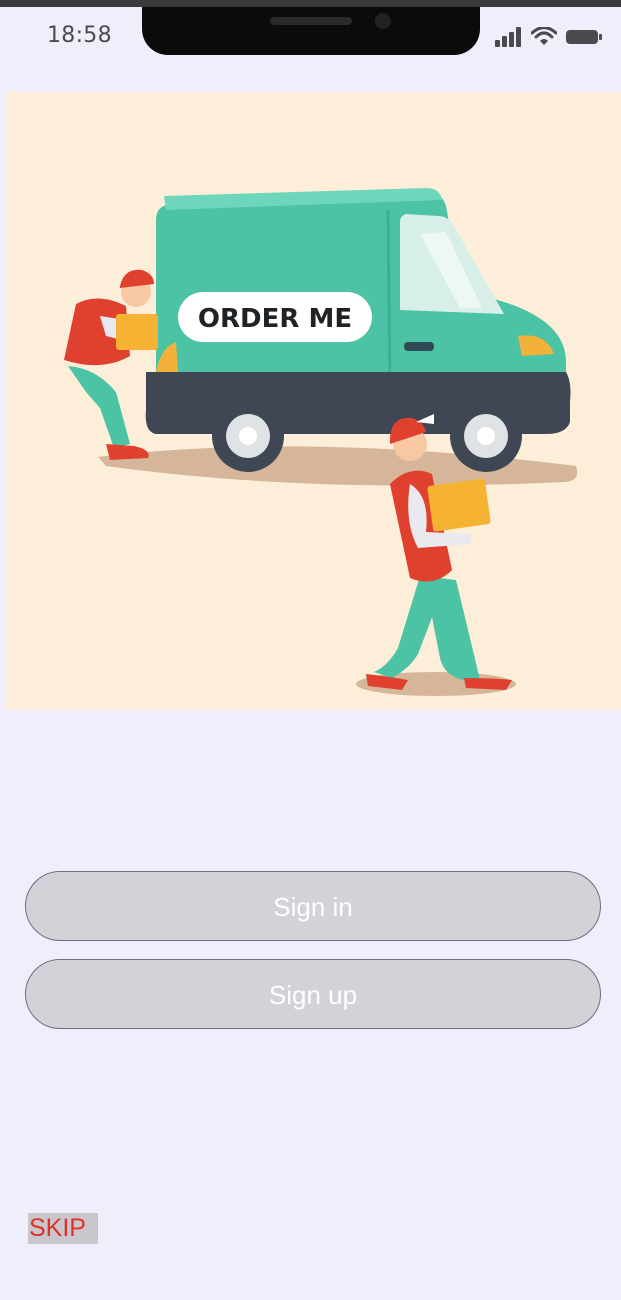 The image size is (621, 1300). What do you see at coordinates (79, 35) in the screenshot?
I see `status-time: 18:58` at bounding box center [79, 35].